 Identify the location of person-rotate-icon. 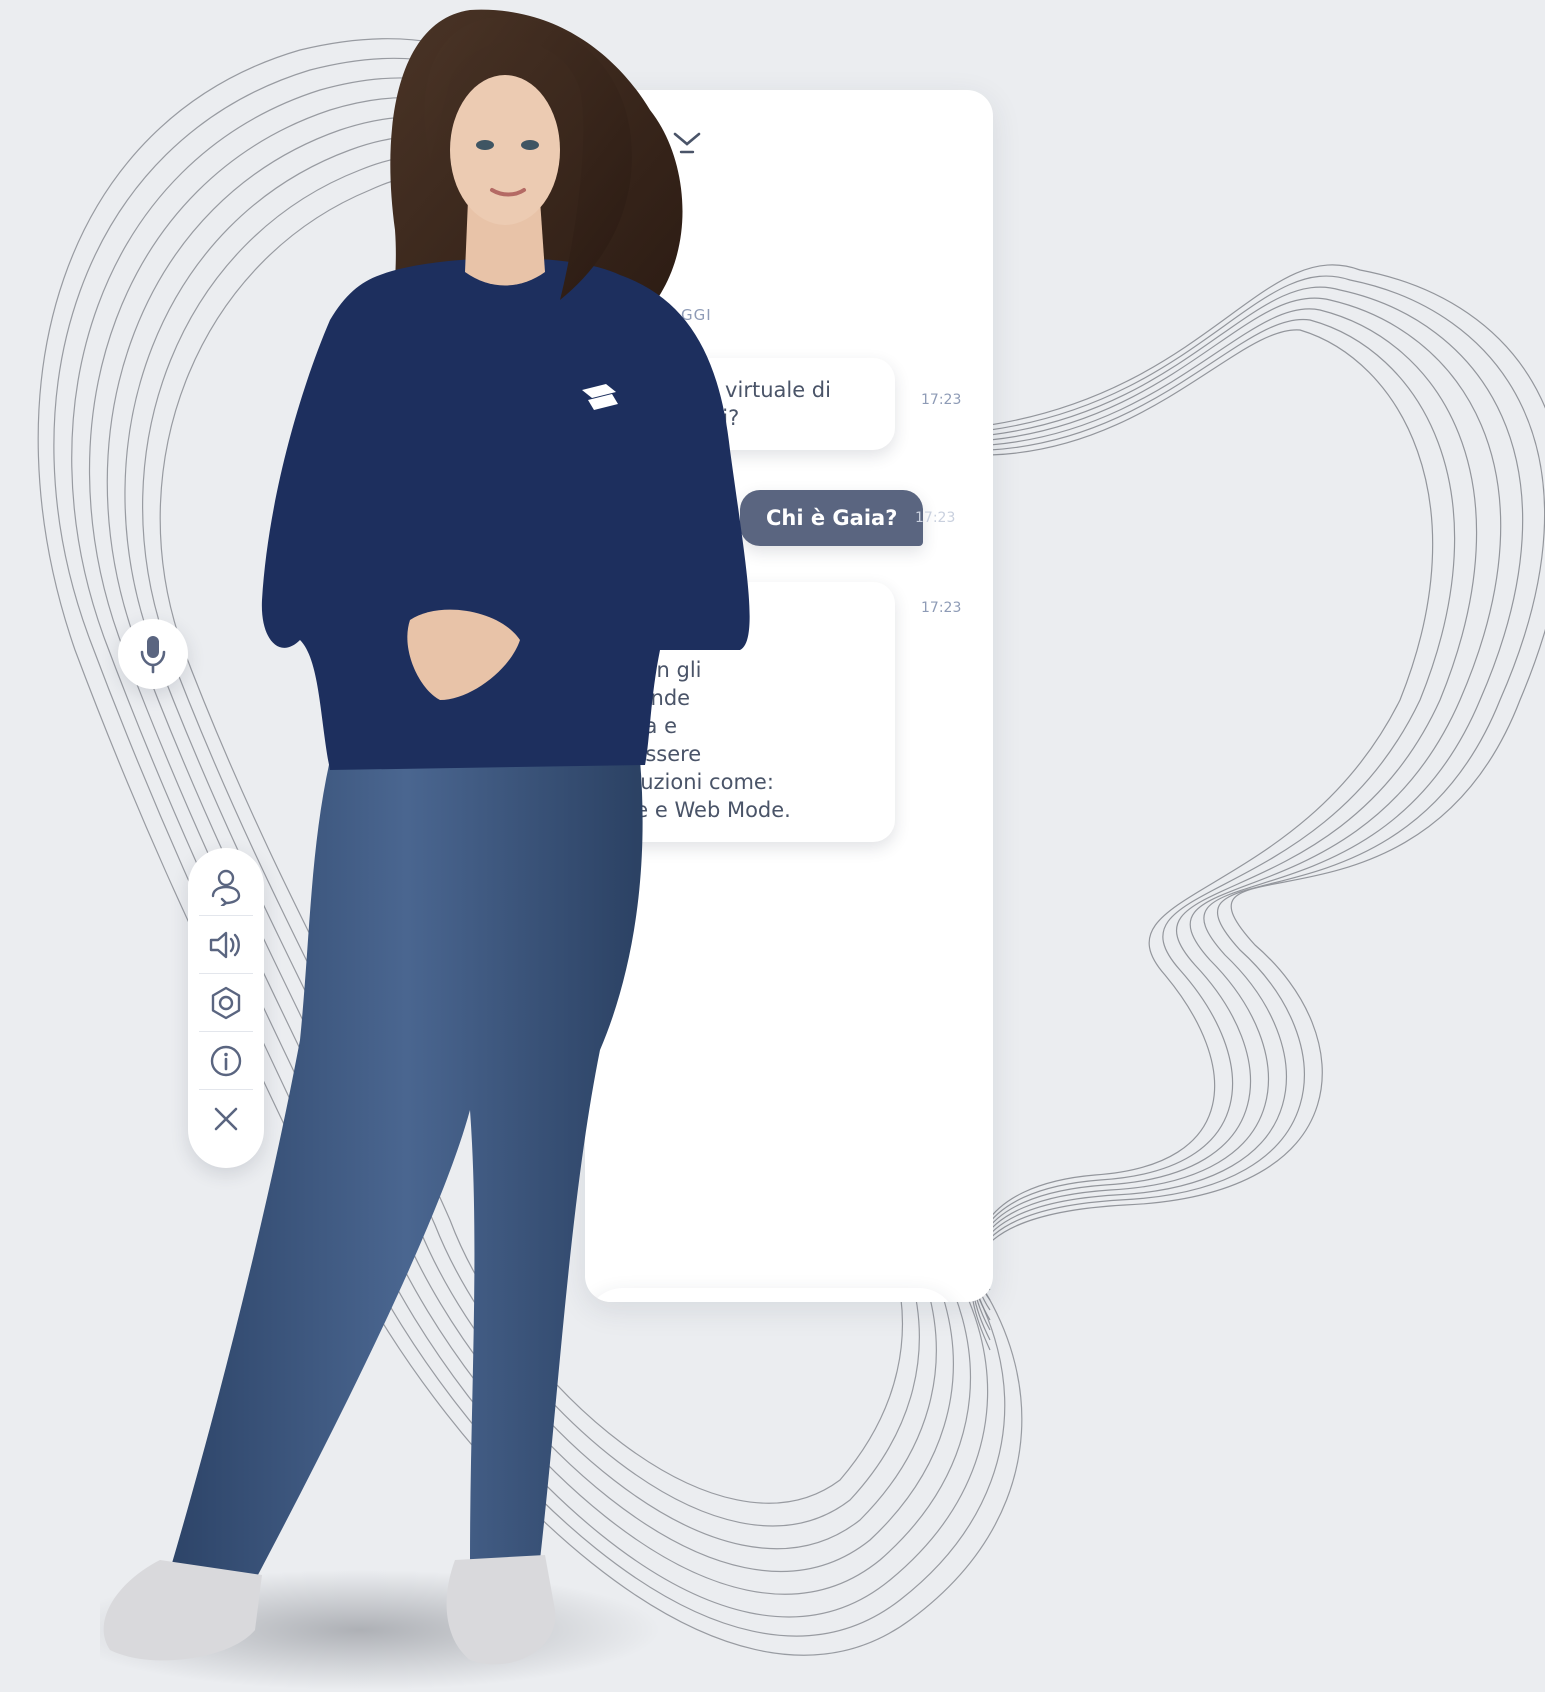
(226, 887).